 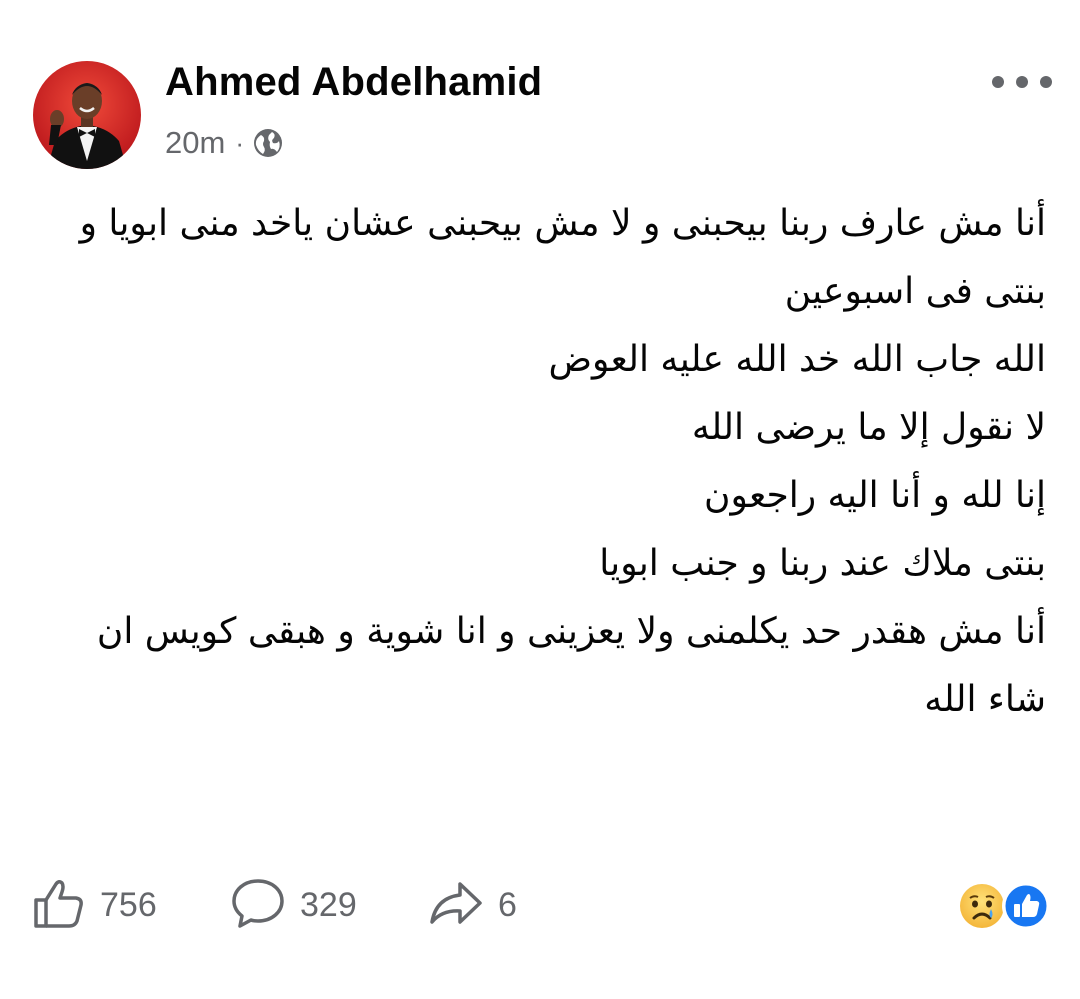 I want to click on share-button: 6, so click(x=472, y=905).